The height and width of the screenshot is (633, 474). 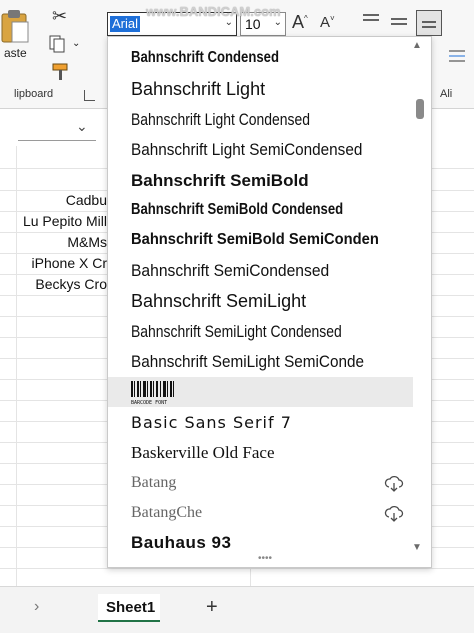 What do you see at coordinates (53, 221) in the screenshot?
I see `cell-text: Lu Pepito Mill` at bounding box center [53, 221].